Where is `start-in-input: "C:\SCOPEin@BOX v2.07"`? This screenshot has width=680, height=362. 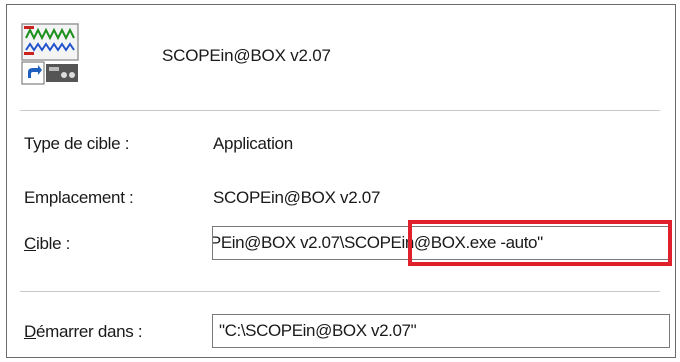 start-in-input: "C:\SCOPEin@BOX v2.07" is located at coordinates (441, 331).